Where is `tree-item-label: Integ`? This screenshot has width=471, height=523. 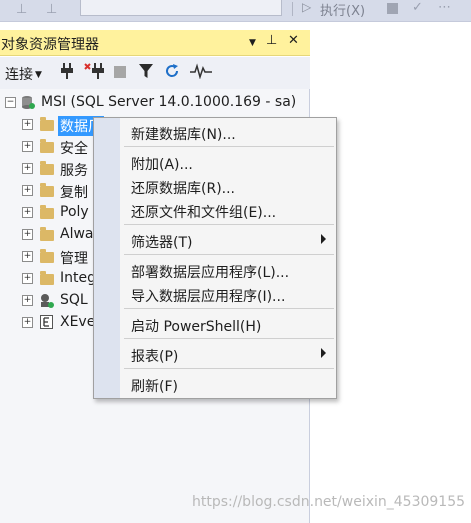 tree-item-label: Integ is located at coordinates (78, 278).